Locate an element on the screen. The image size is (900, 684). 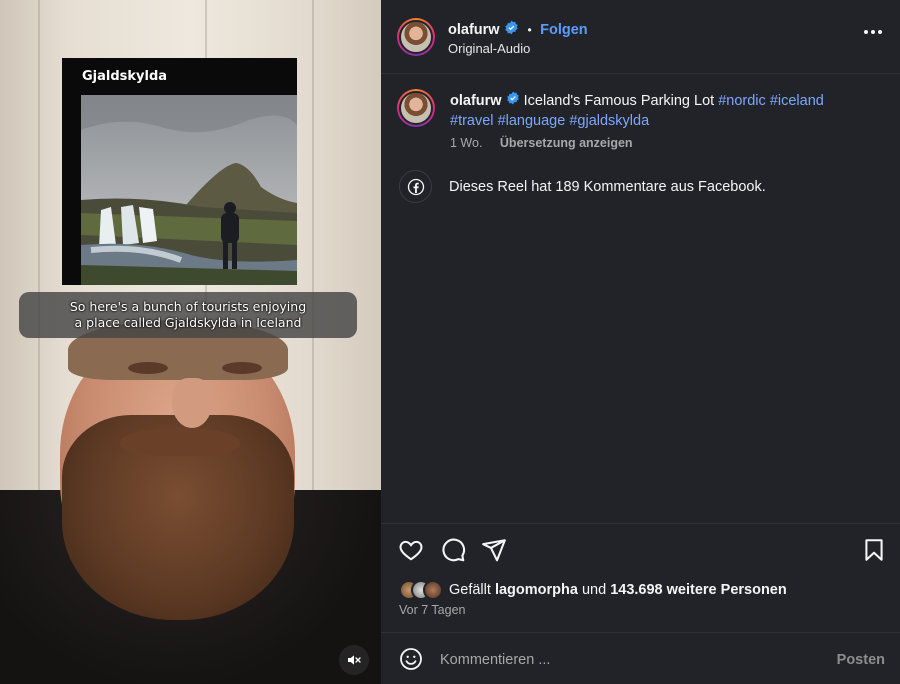
caption-username: olafurw is located at coordinates (476, 101).